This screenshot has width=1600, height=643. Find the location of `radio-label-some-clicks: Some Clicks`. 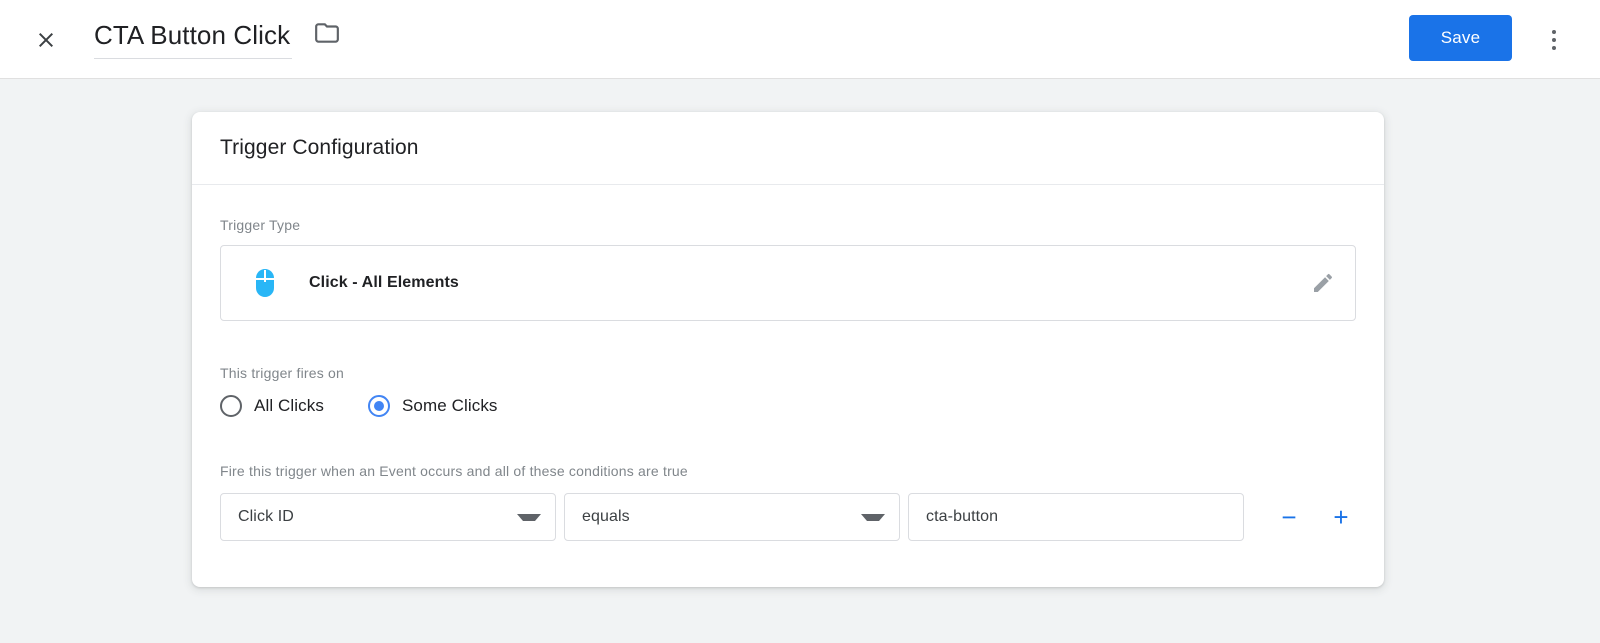

radio-label-some-clicks: Some Clicks is located at coordinates (449, 405).